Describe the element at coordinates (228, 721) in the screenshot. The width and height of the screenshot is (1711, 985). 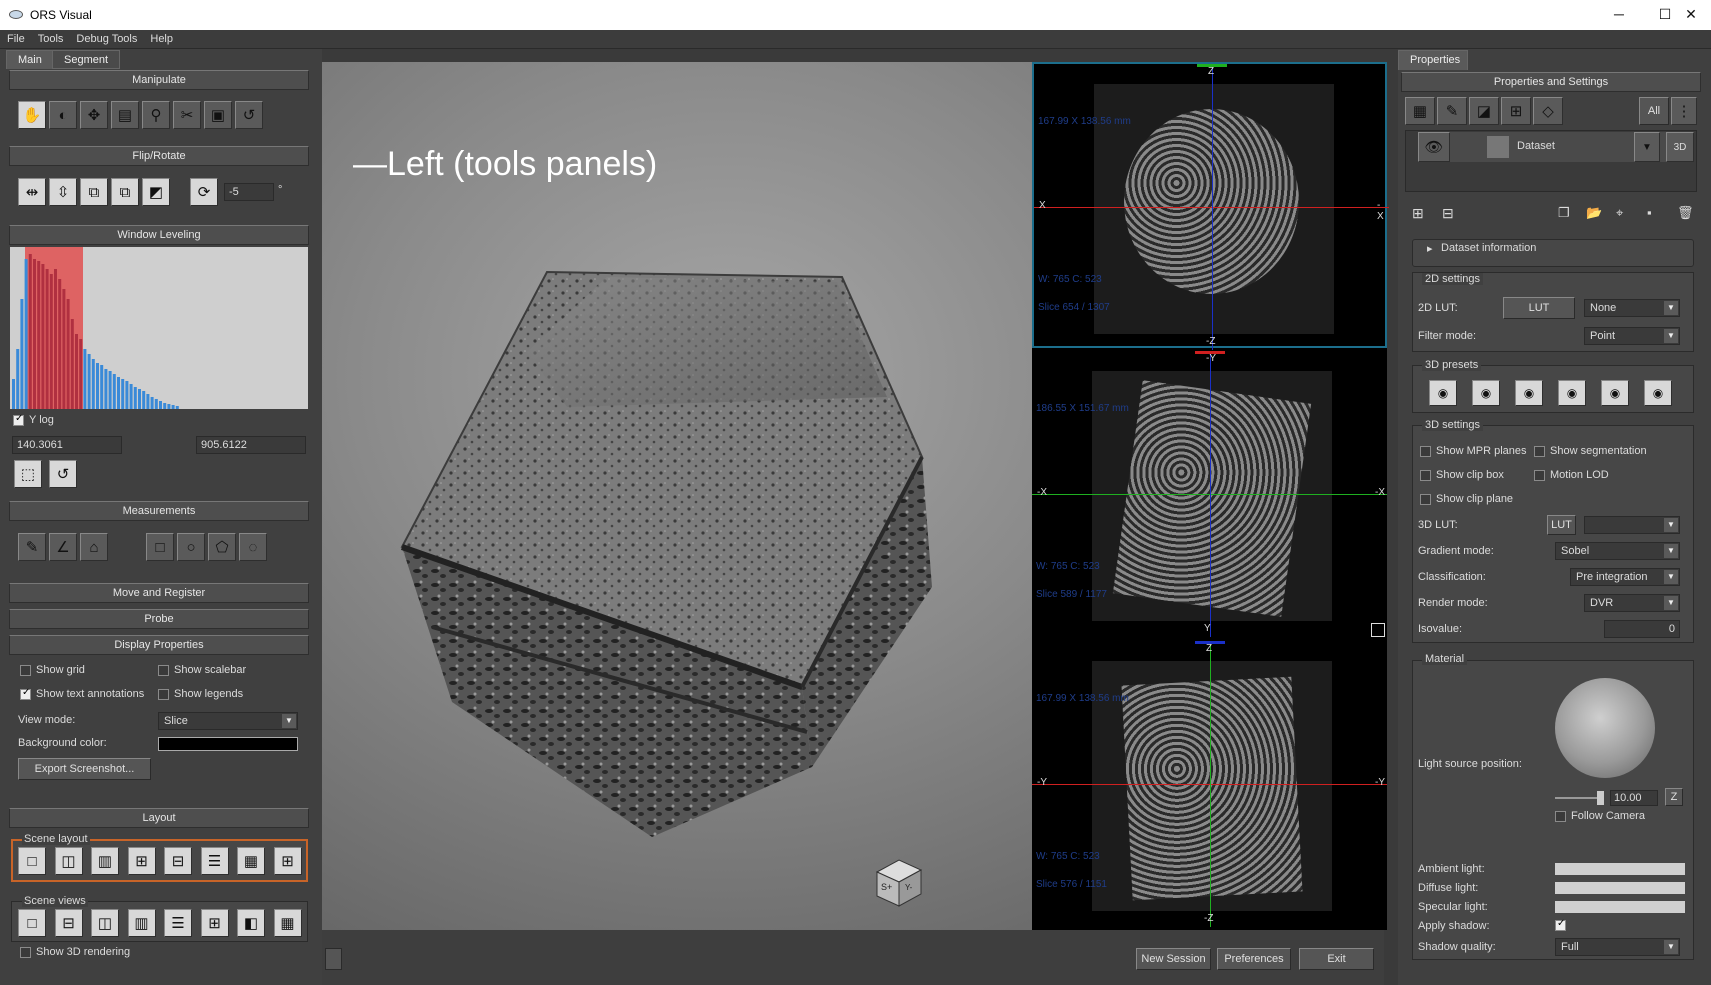
I see `view-mode-dropdown: Slice ▼` at that location.